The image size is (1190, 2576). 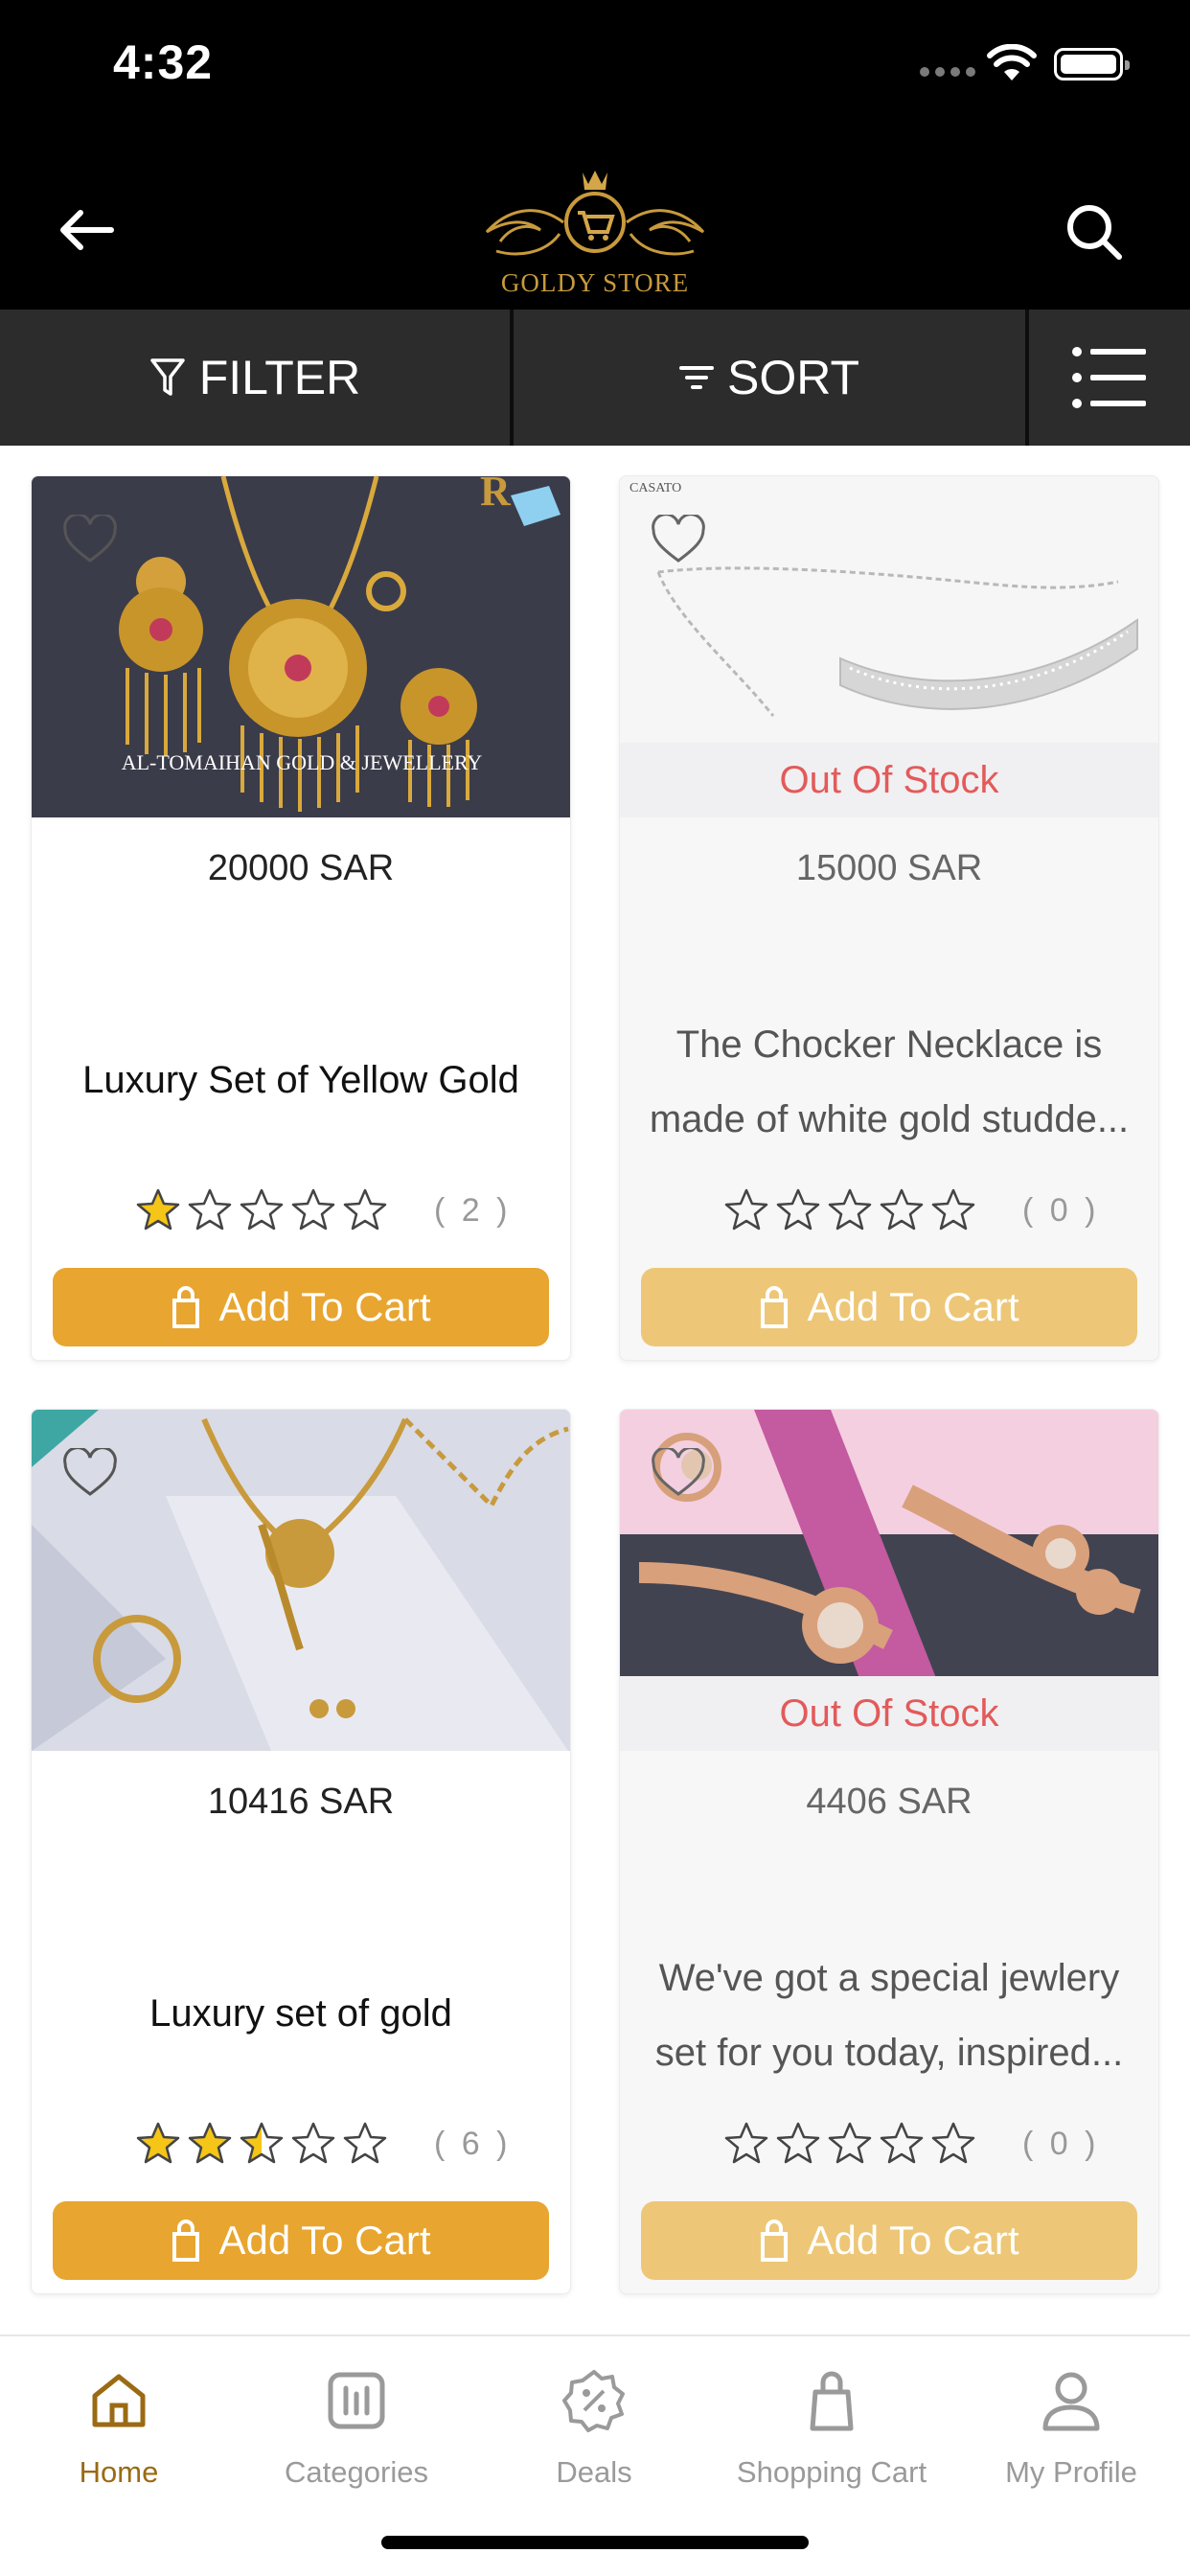 What do you see at coordinates (595, 213) in the screenshot?
I see `crown-cart-emblem` at bounding box center [595, 213].